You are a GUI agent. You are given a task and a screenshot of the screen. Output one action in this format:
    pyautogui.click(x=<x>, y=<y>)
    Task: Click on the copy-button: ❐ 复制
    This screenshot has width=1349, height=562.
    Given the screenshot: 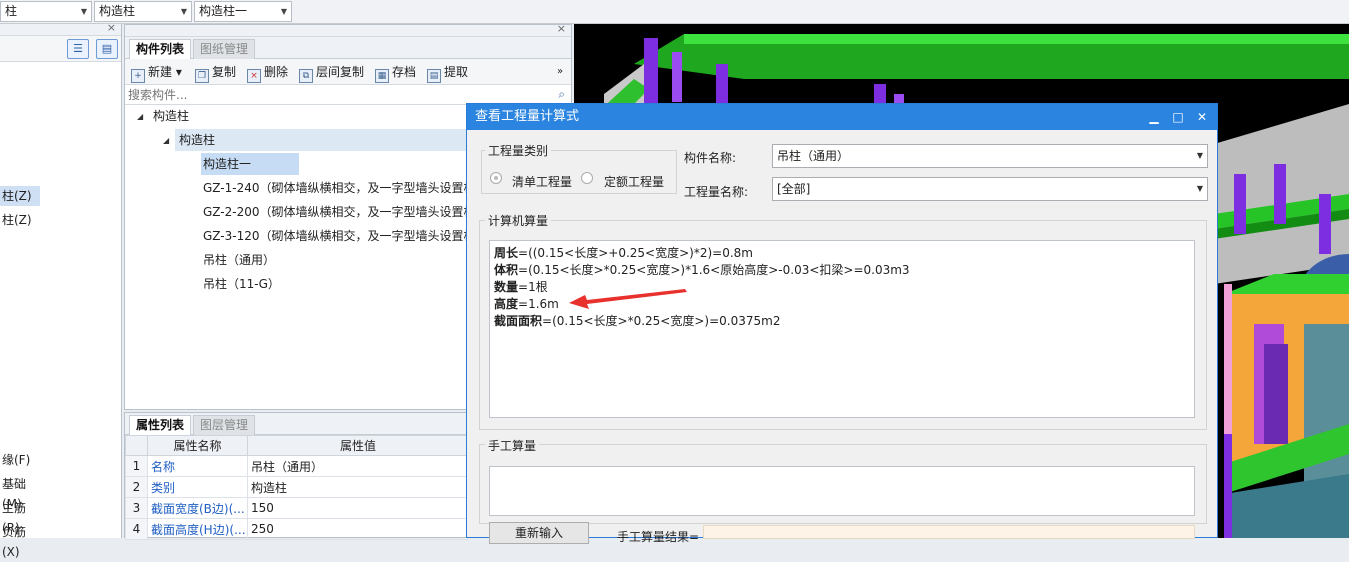 What is the action you would take?
    pyautogui.click(x=215, y=73)
    